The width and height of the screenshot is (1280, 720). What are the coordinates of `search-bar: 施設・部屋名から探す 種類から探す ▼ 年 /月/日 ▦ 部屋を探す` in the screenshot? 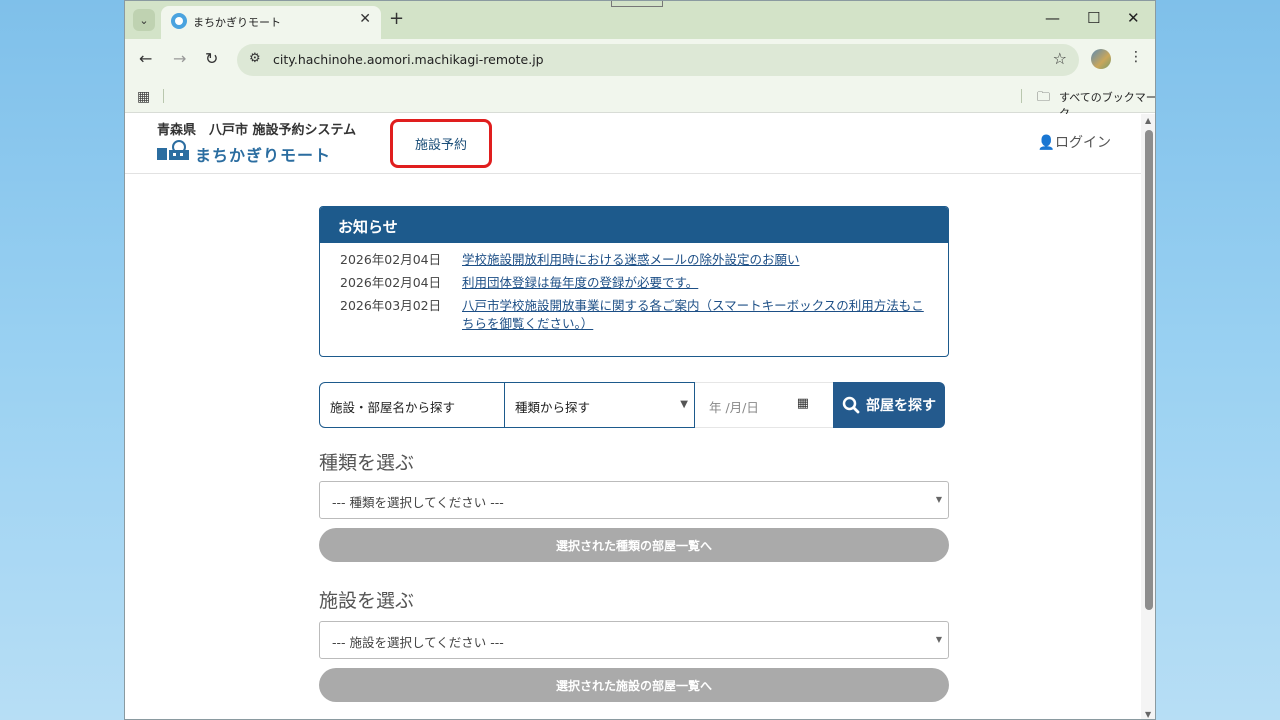 It's located at (632, 405).